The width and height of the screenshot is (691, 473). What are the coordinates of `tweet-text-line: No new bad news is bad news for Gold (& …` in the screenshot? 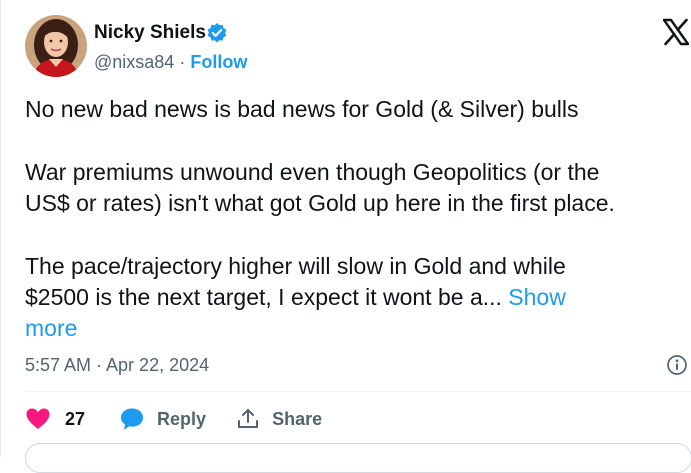 It's located at (302, 109).